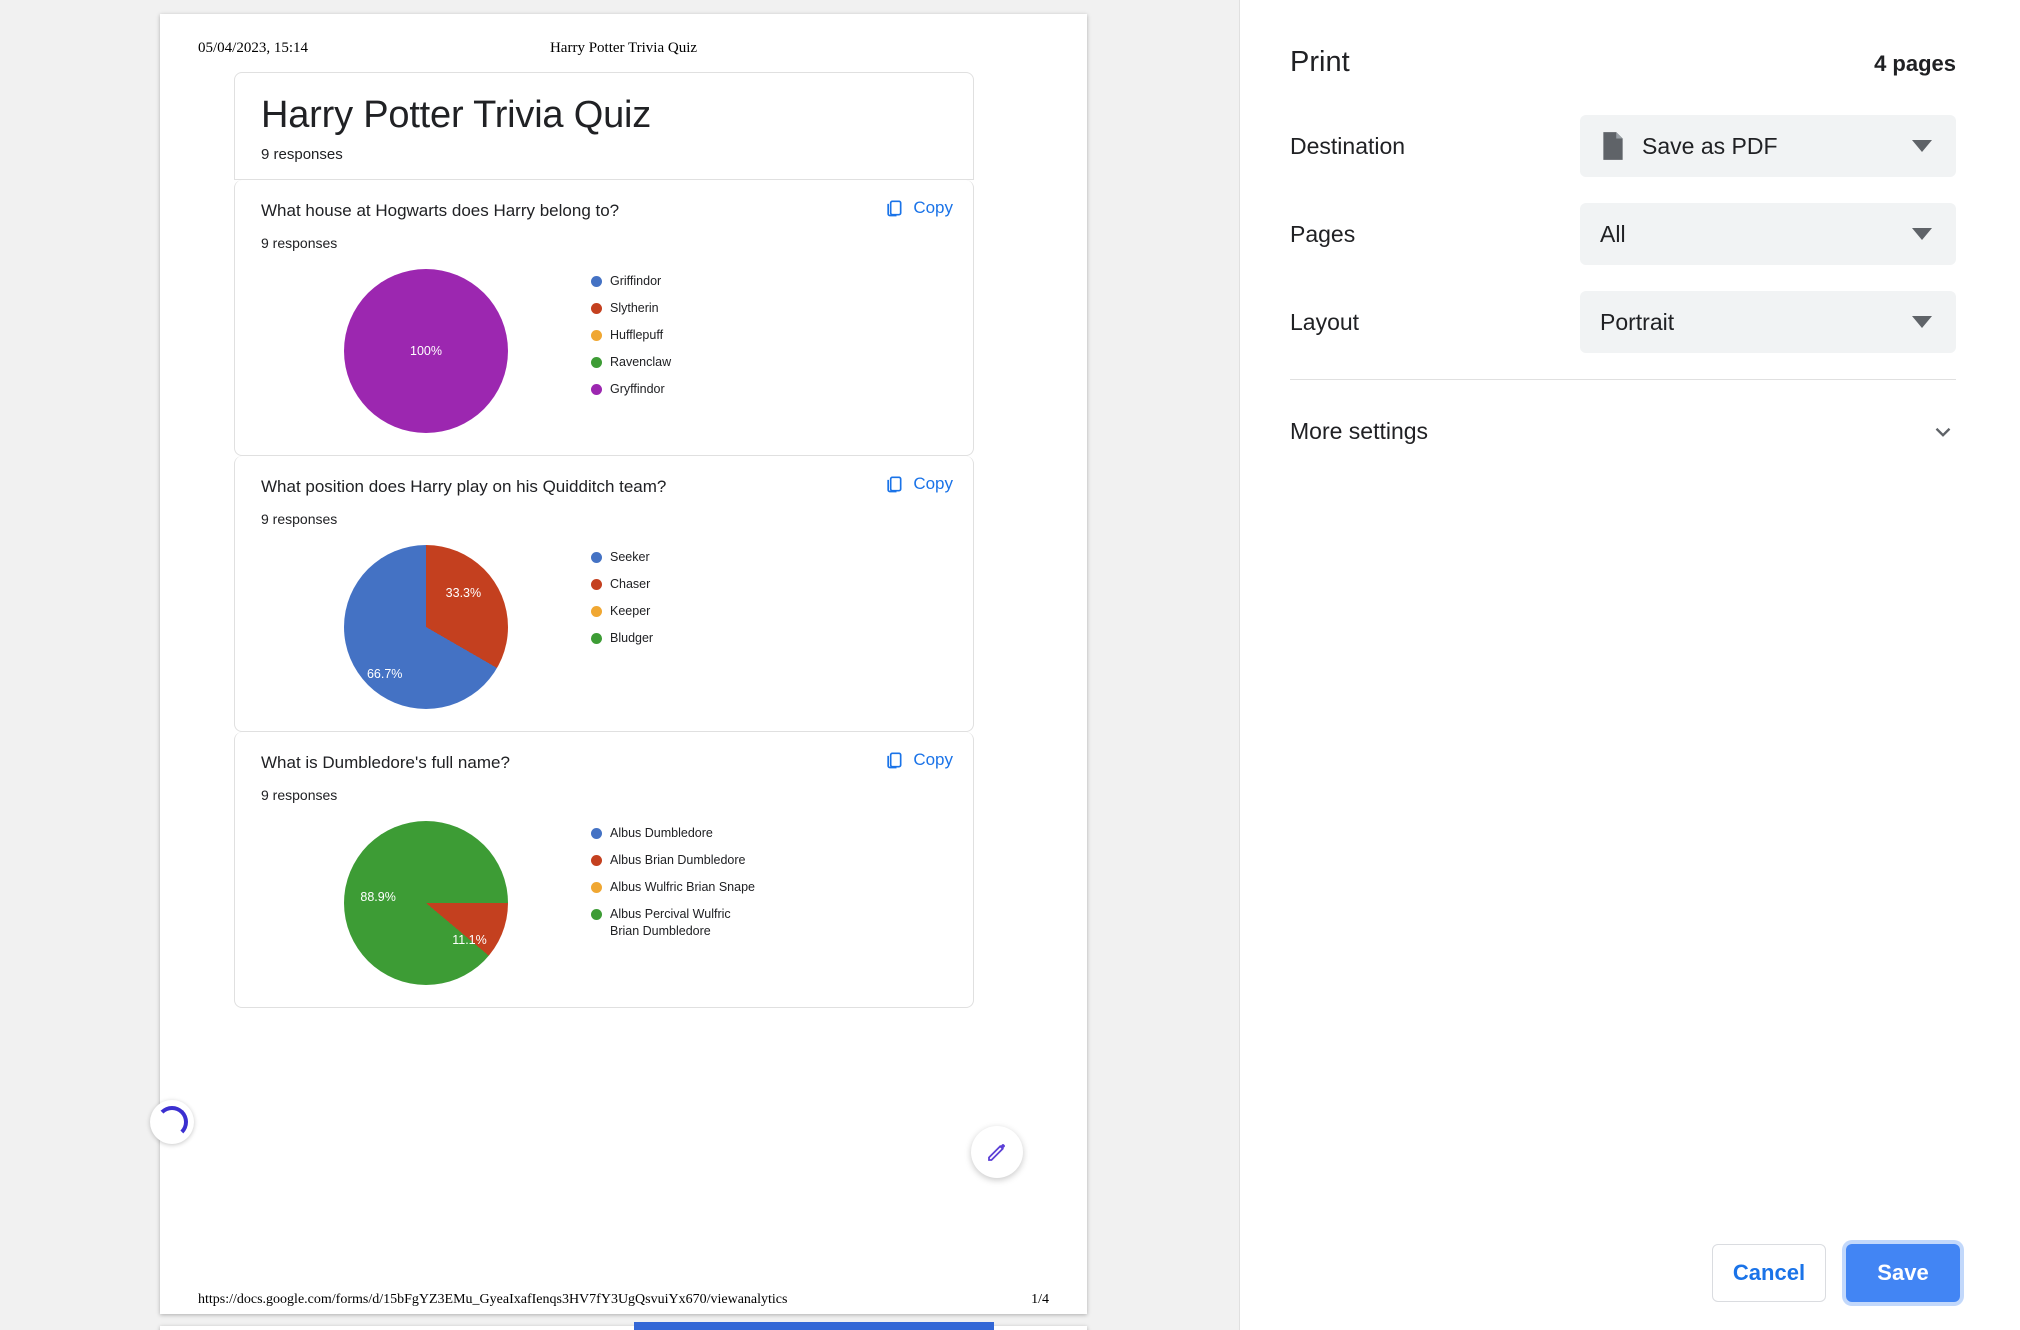 This screenshot has height=1330, width=2020. What do you see at coordinates (1325, 321) in the screenshot?
I see `layout-label: Layout` at bounding box center [1325, 321].